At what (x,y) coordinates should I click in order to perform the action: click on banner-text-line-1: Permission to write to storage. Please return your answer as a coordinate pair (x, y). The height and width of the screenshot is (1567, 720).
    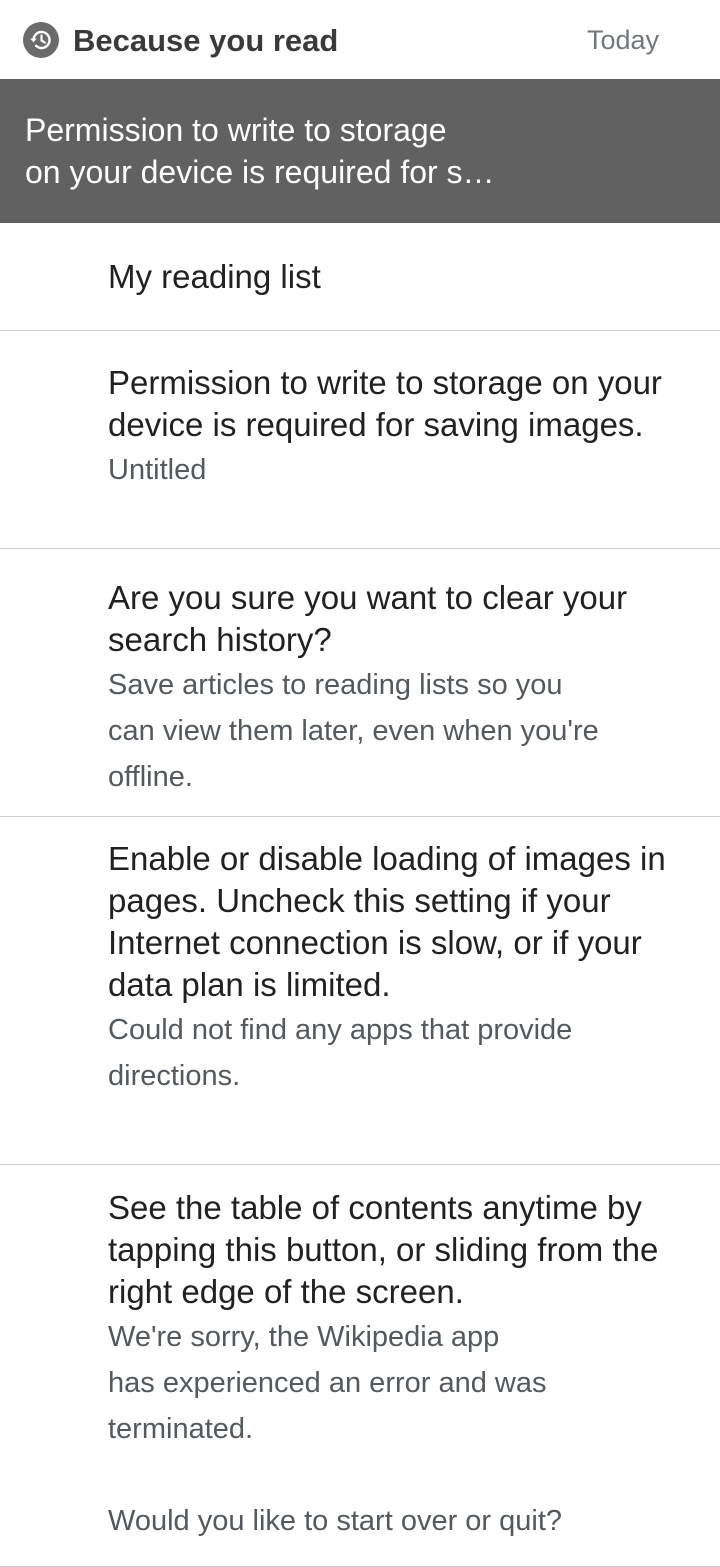
    Looking at the image, I should click on (236, 130).